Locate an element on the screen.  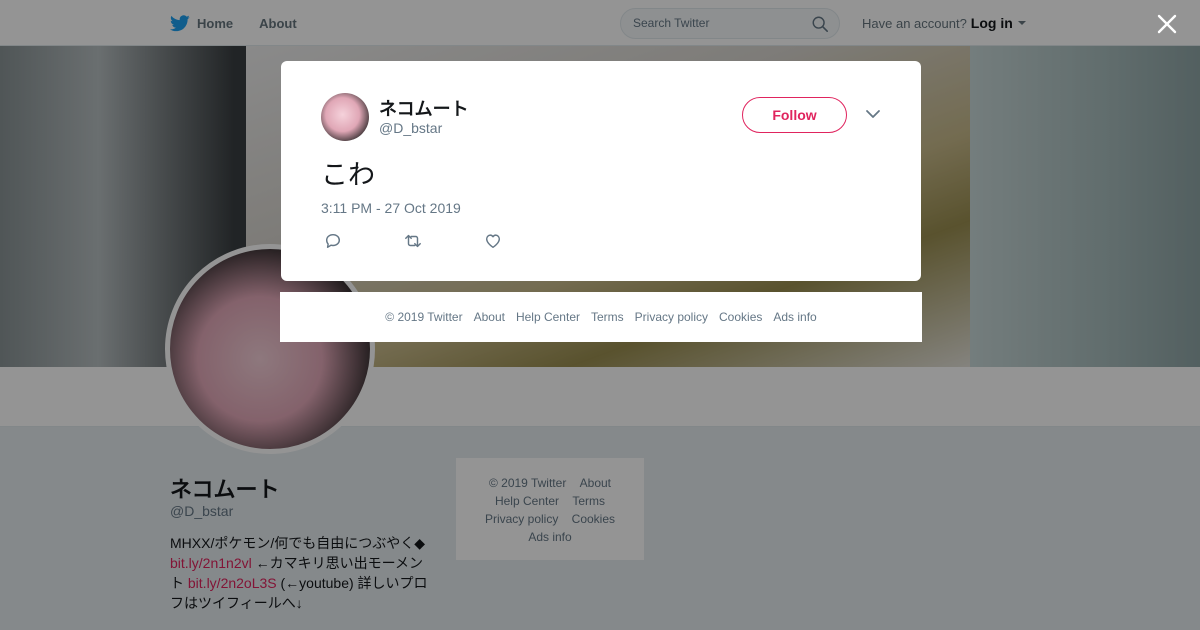
tweet-author-handle: @D_bstar is located at coordinates (410, 128).